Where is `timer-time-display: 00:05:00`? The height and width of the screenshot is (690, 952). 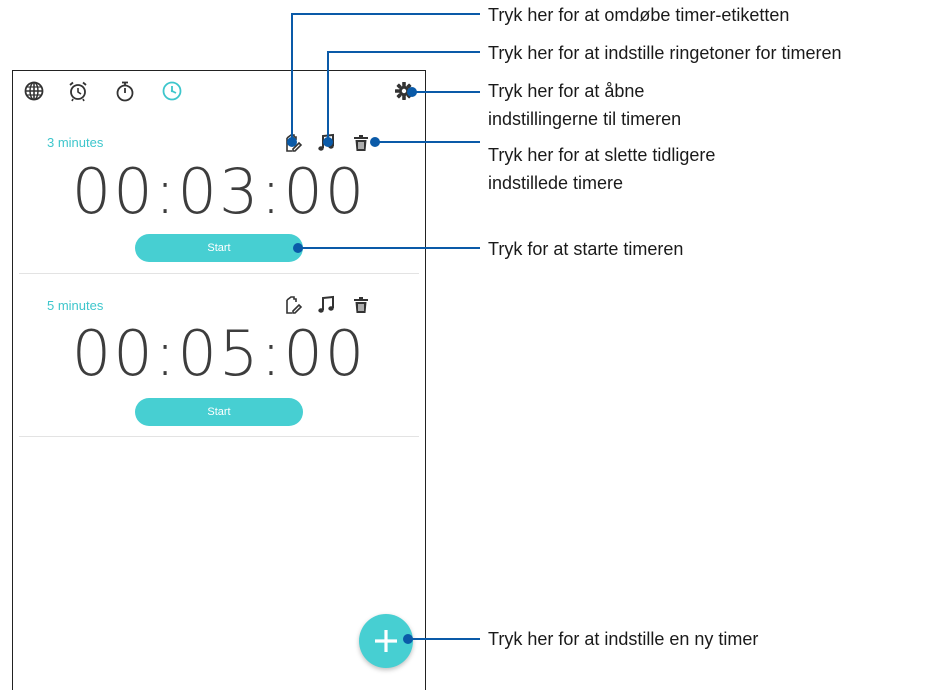 timer-time-display: 00:05:00 is located at coordinates (219, 353).